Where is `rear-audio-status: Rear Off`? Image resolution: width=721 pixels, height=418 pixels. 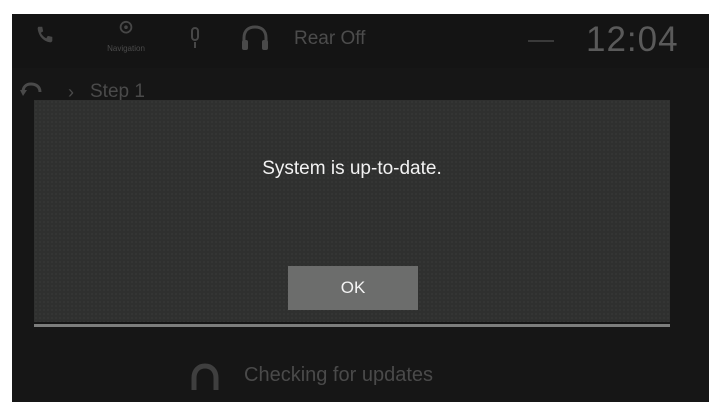 rear-audio-status: Rear Off is located at coordinates (329, 39).